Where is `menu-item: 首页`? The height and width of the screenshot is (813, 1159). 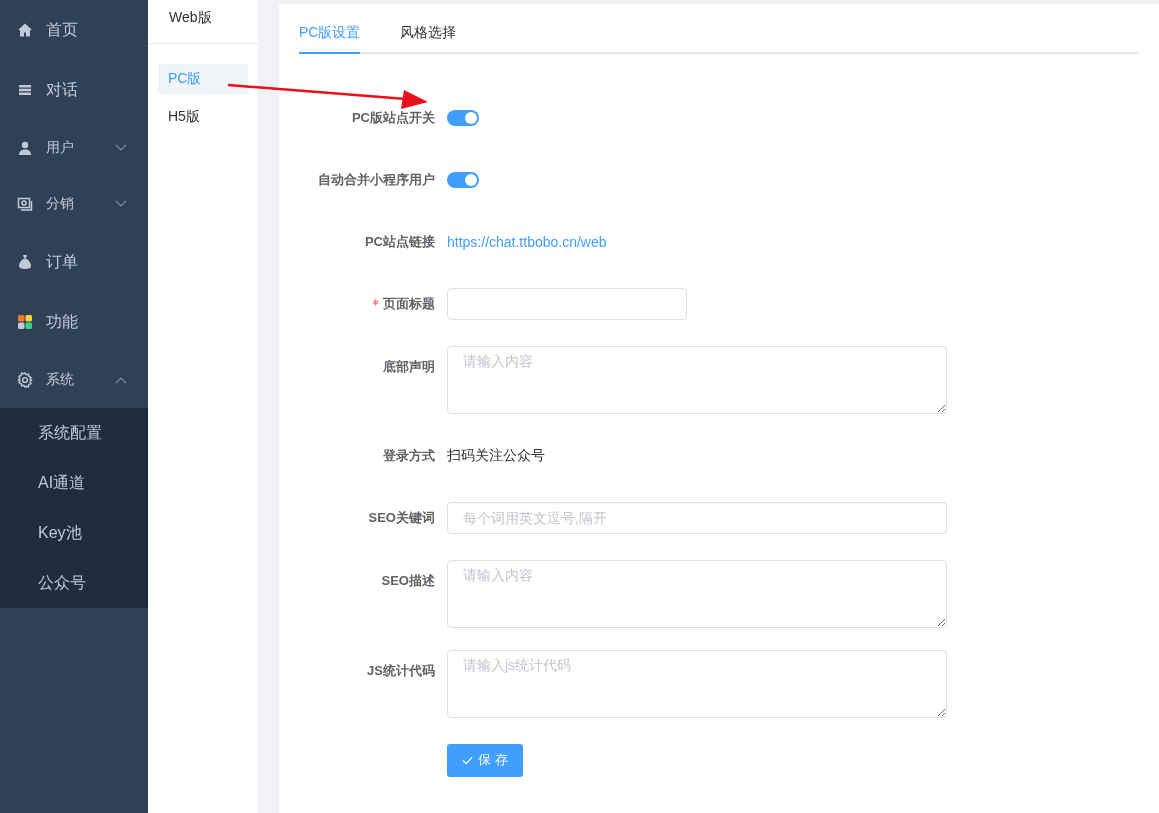
menu-item: 首页 is located at coordinates (74, 30).